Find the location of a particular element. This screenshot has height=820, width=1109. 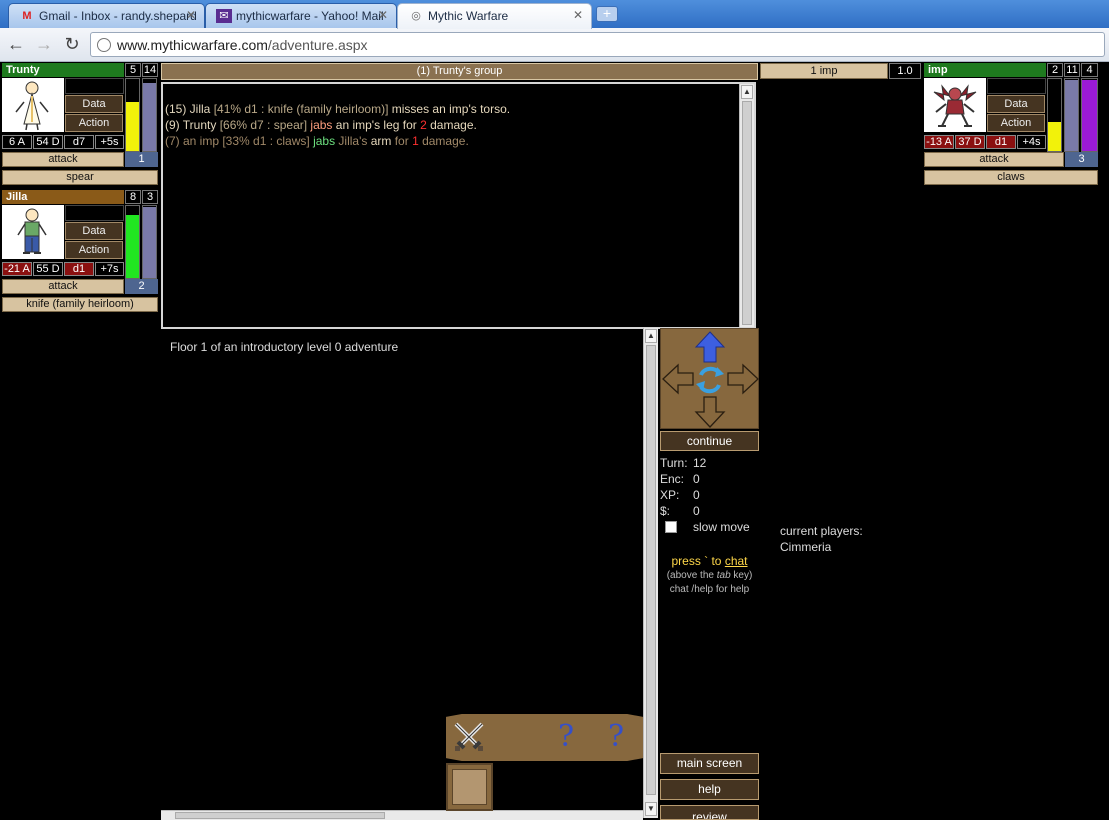

review-button: review is located at coordinates (709, 812).